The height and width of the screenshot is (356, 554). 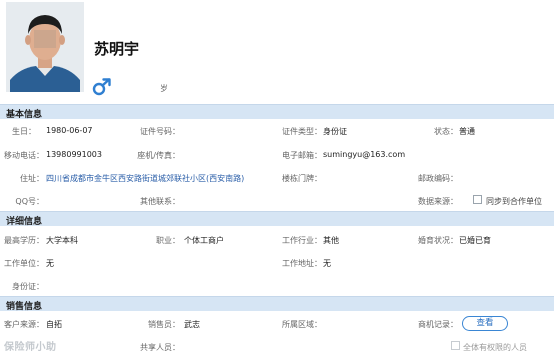 I want to click on occupation-label: 职业：, so click(x=168, y=240).